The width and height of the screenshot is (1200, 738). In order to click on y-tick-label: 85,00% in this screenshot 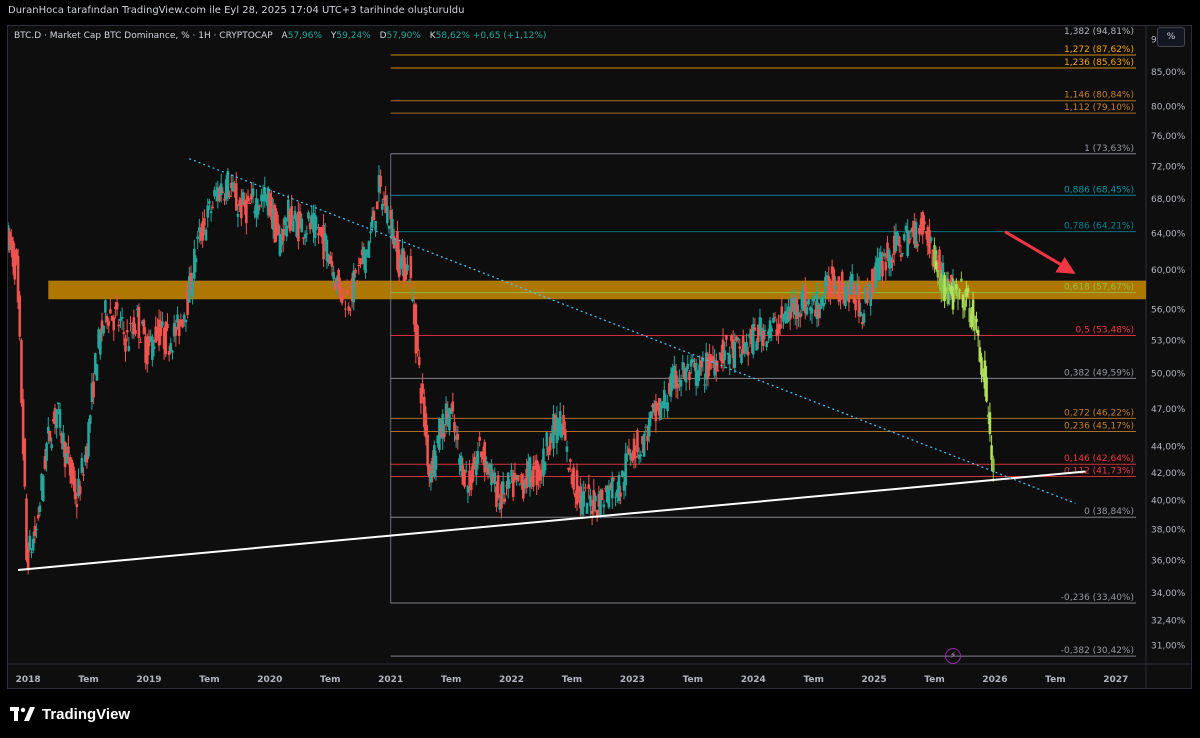, I will do `click(1168, 73)`.